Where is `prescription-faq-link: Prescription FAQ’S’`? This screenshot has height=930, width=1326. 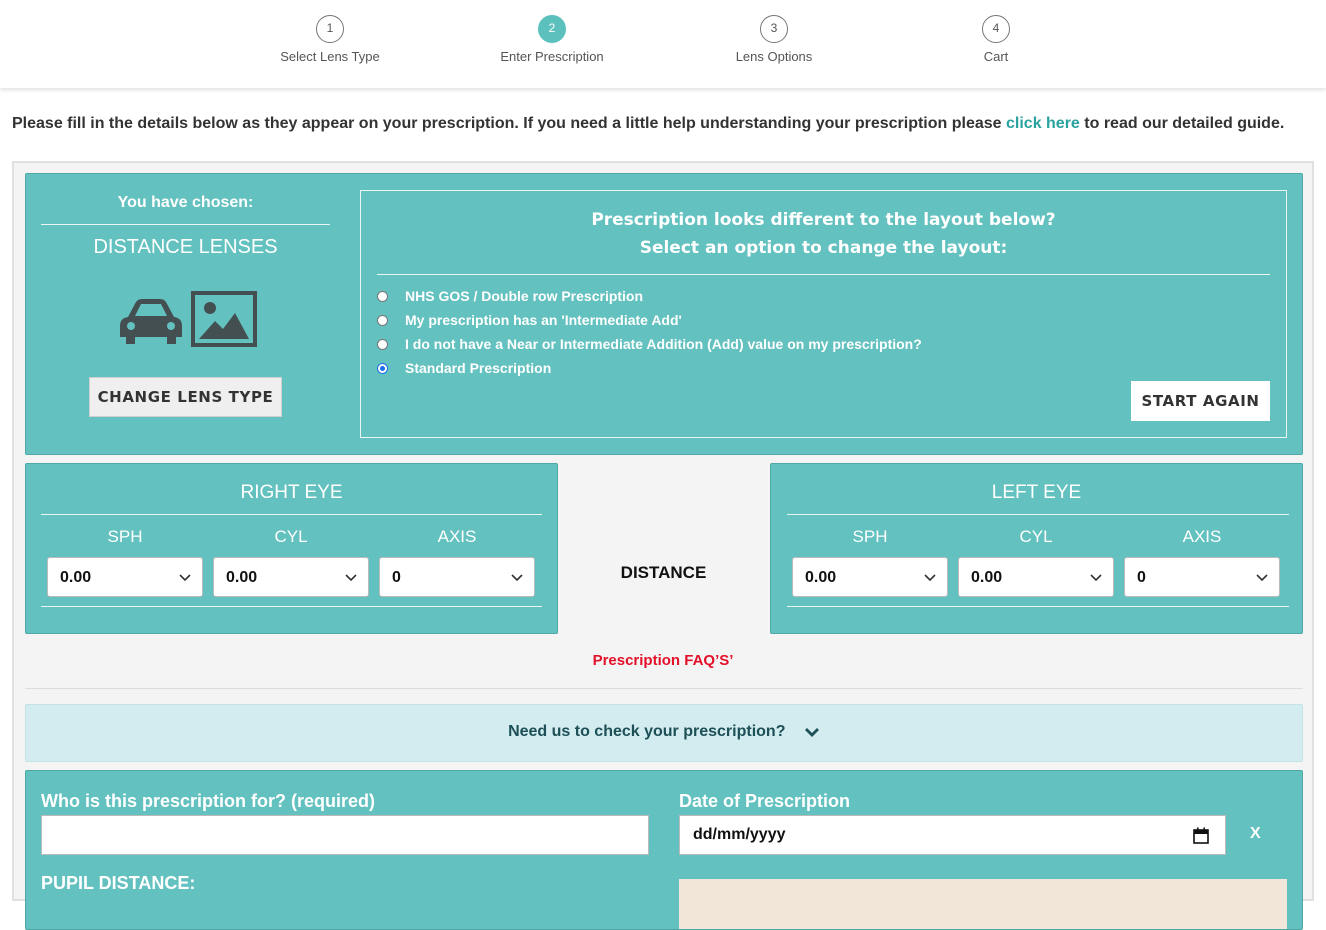
prescription-faq-link: Prescription FAQ’S’ is located at coordinates (663, 660).